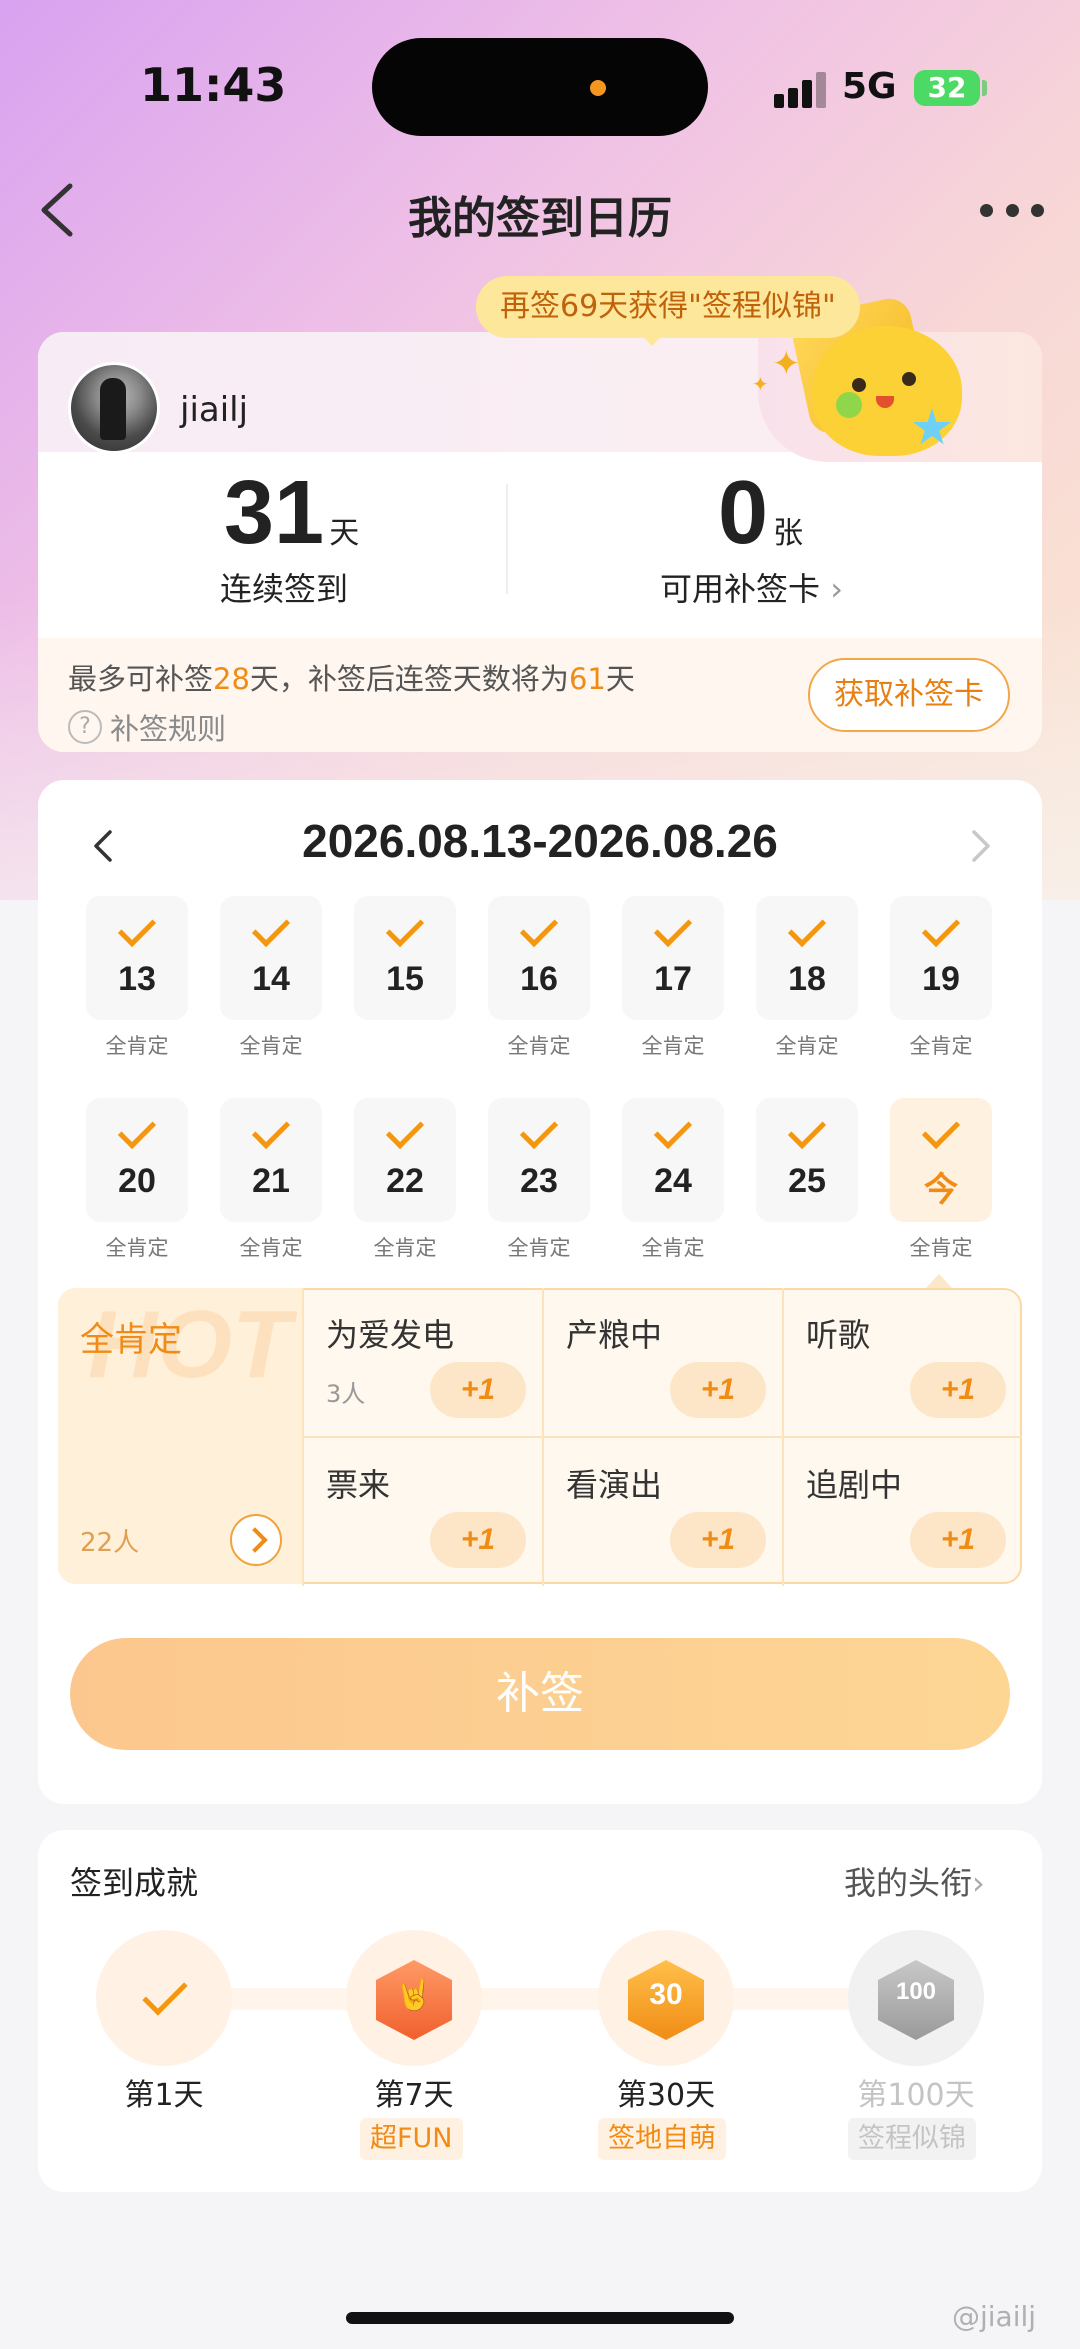 The width and height of the screenshot is (1080, 2349). Describe the element at coordinates (390, 1335) in the screenshot. I see `mood-label: 为爱发电` at that location.